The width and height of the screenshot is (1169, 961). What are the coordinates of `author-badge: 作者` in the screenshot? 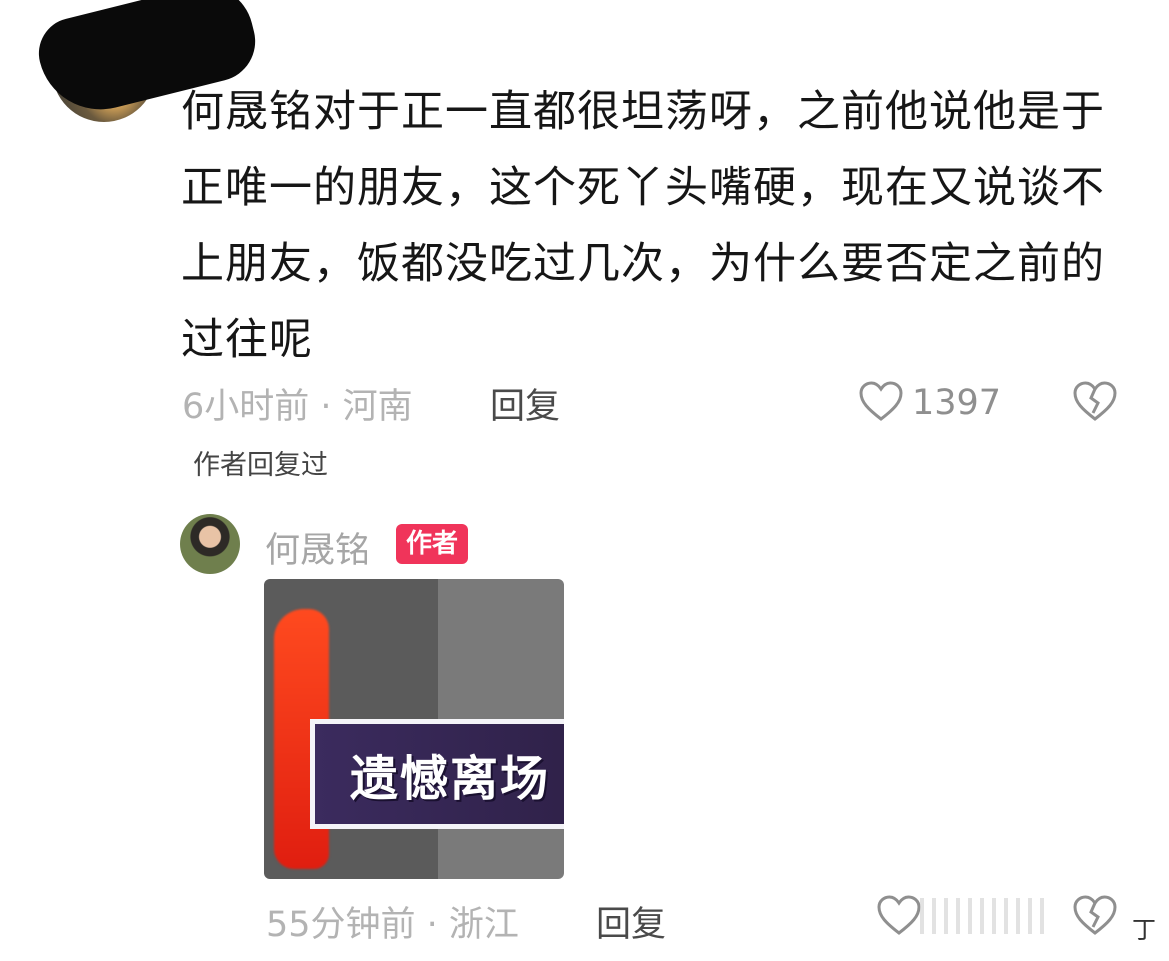 It's located at (432, 544).